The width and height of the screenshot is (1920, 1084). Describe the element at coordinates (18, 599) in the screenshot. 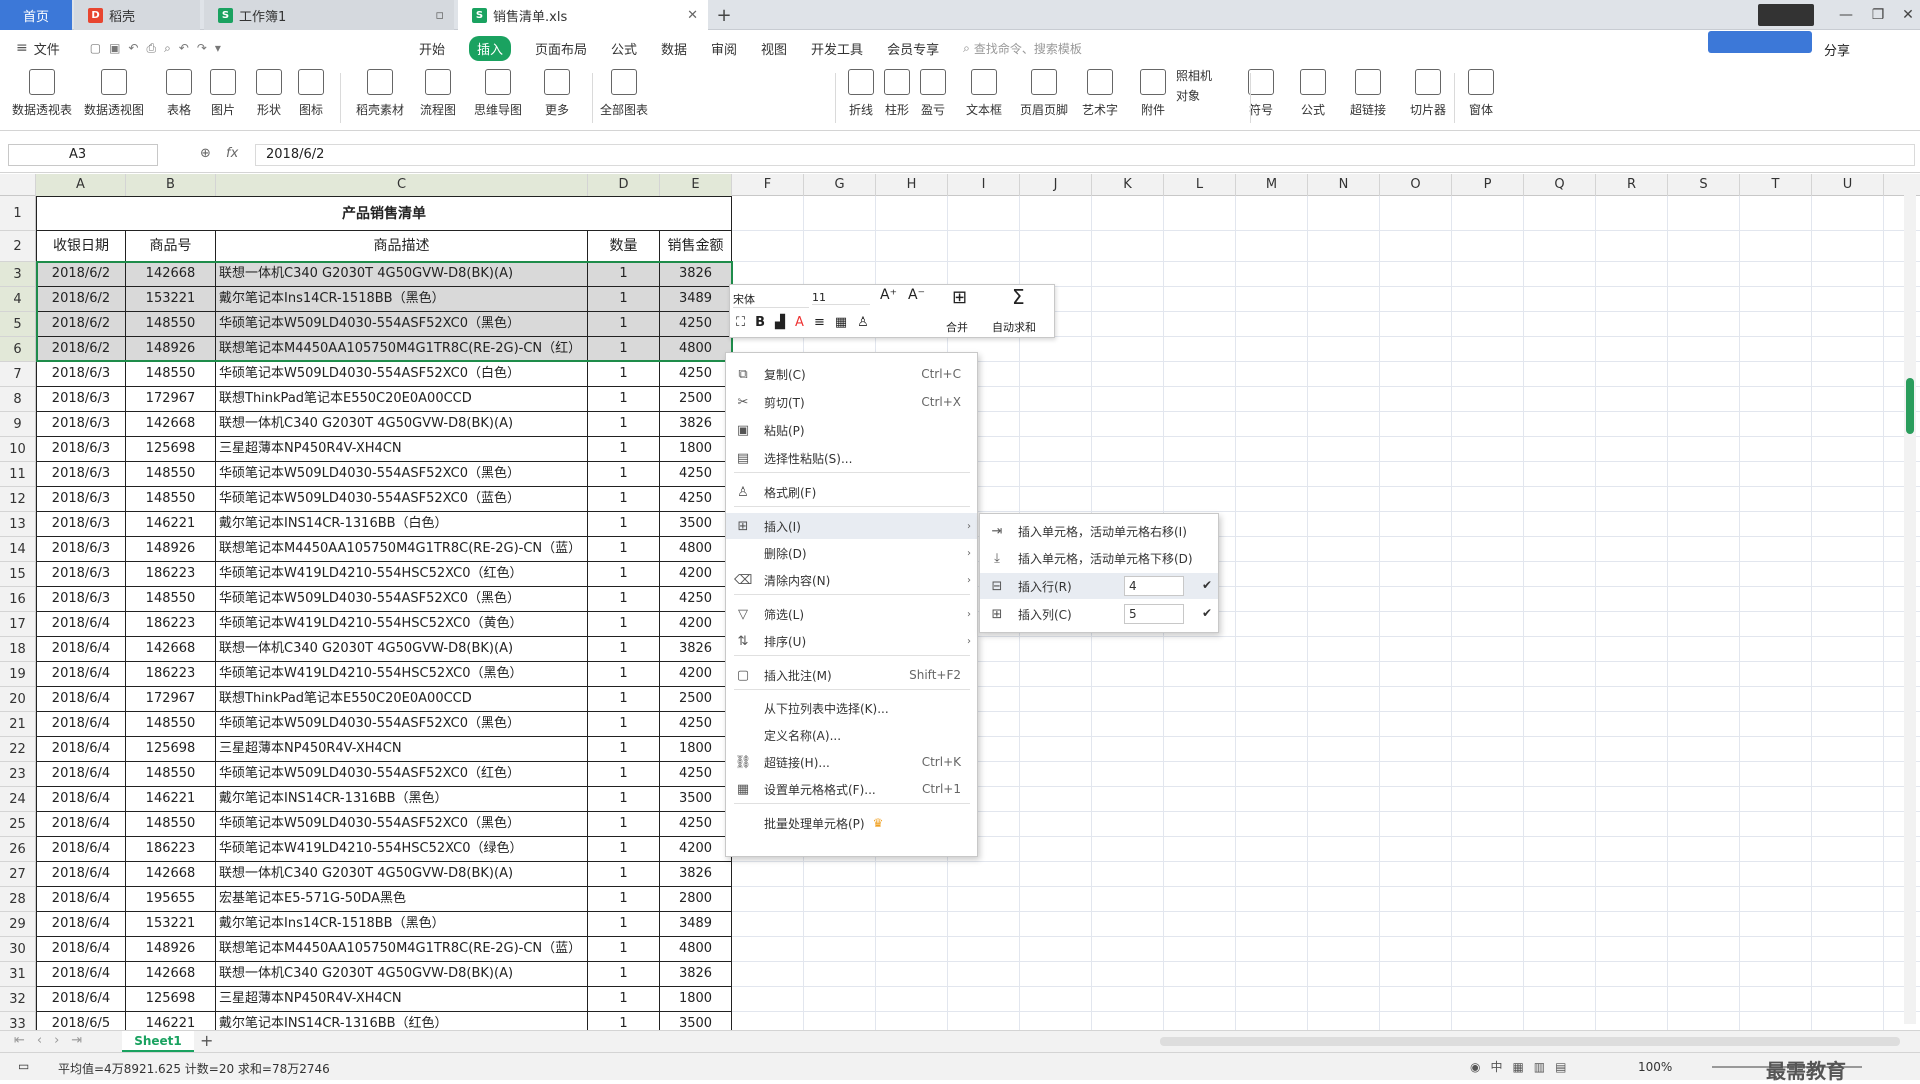

I see `row-header: 16` at that location.